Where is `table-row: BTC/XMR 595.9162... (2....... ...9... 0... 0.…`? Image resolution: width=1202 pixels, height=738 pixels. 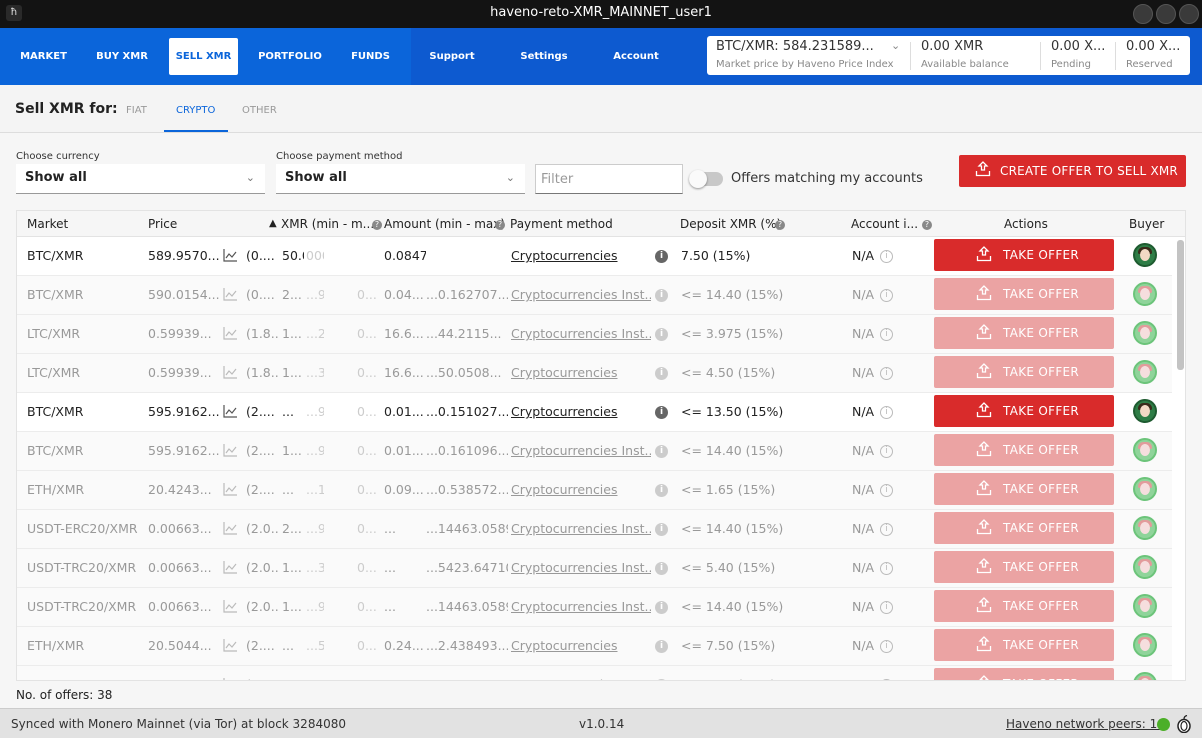
table-row: BTC/XMR 595.9162... (2....... ...9... 0... 0.… is located at coordinates (594, 412).